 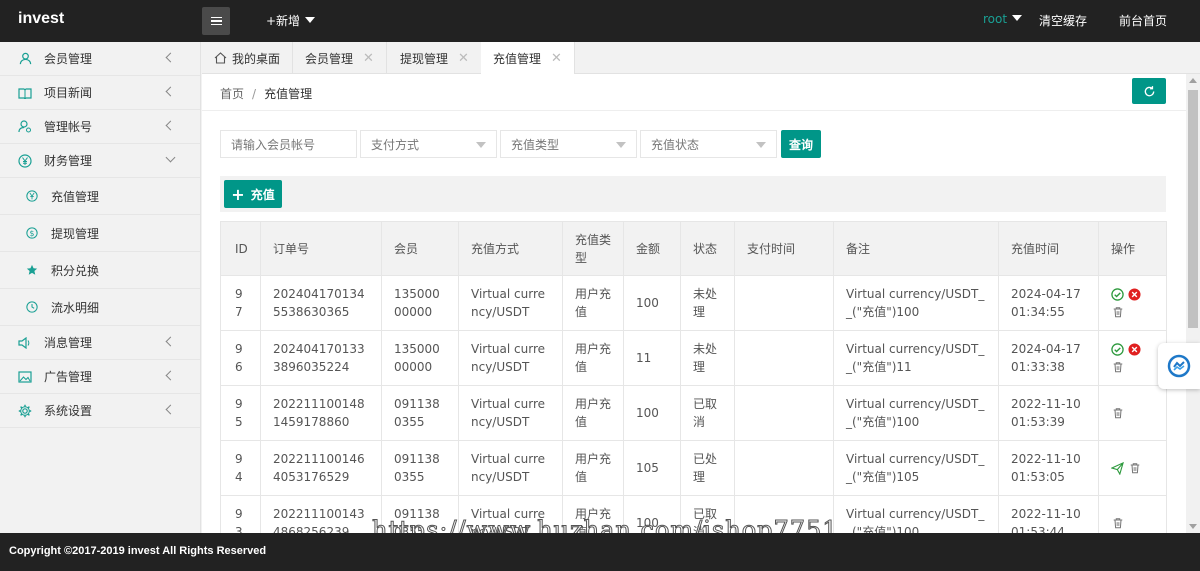 What do you see at coordinates (75, 196) in the screenshot?
I see `sidebar-sub-label: 充值管理` at bounding box center [75, 196].